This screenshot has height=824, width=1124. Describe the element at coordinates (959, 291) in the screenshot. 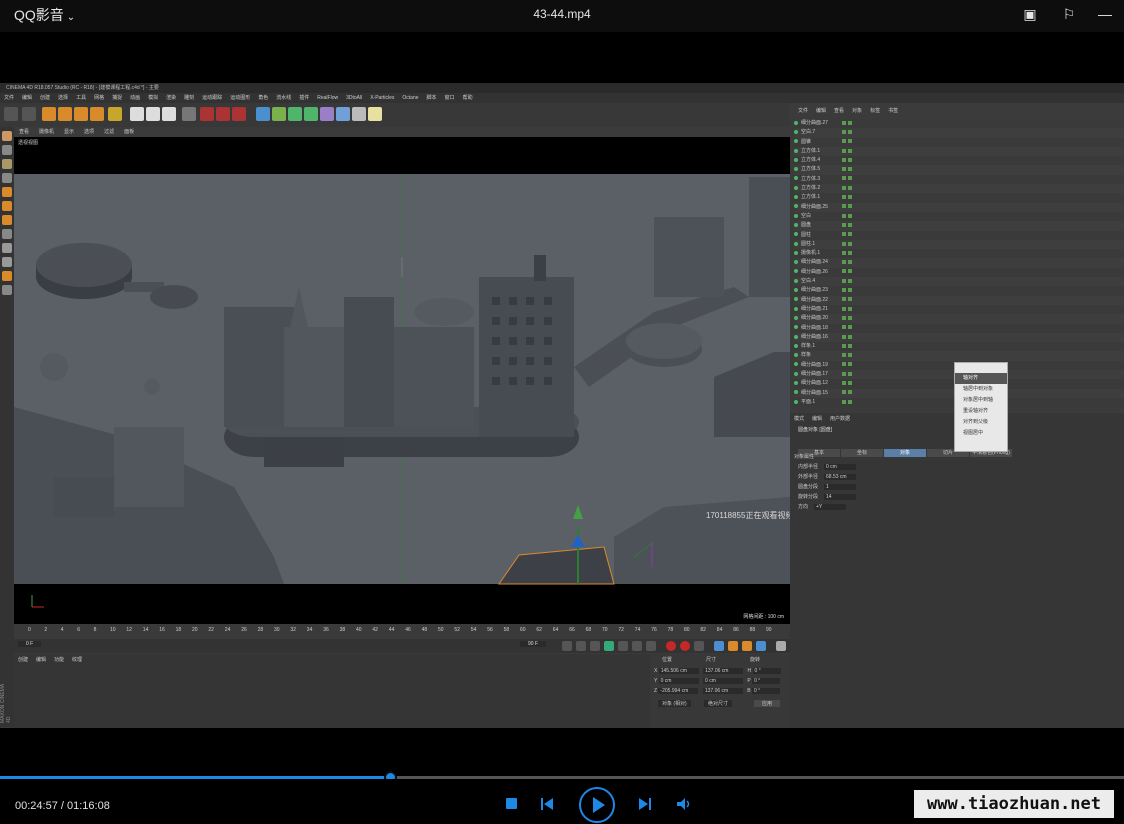

I see `object-list-item: 细分曲面.23` at that location.